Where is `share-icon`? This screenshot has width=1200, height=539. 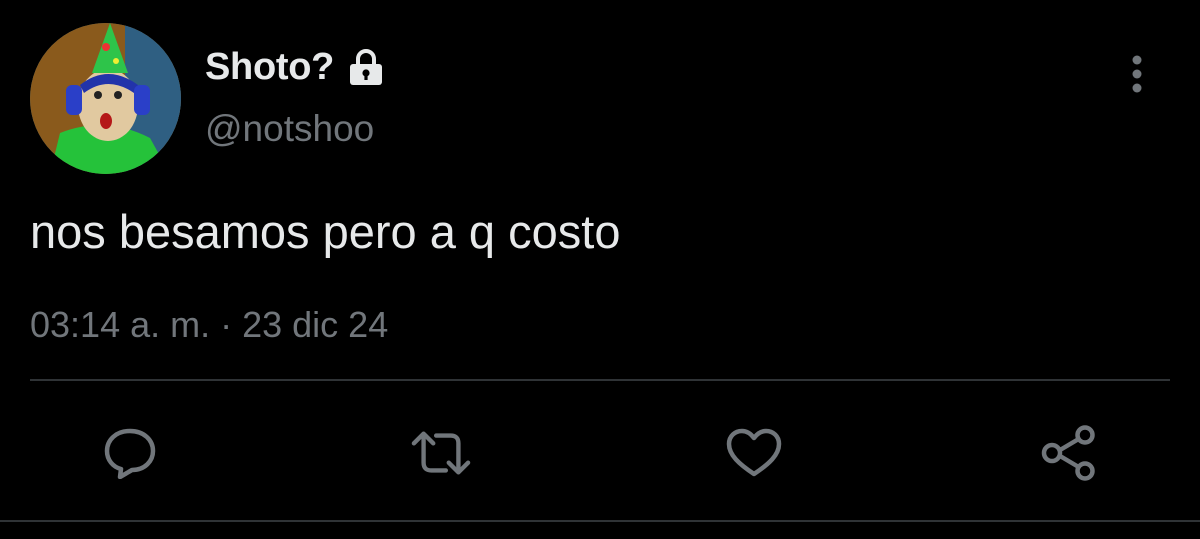
share-icon is located at coordinates (1068, 453).